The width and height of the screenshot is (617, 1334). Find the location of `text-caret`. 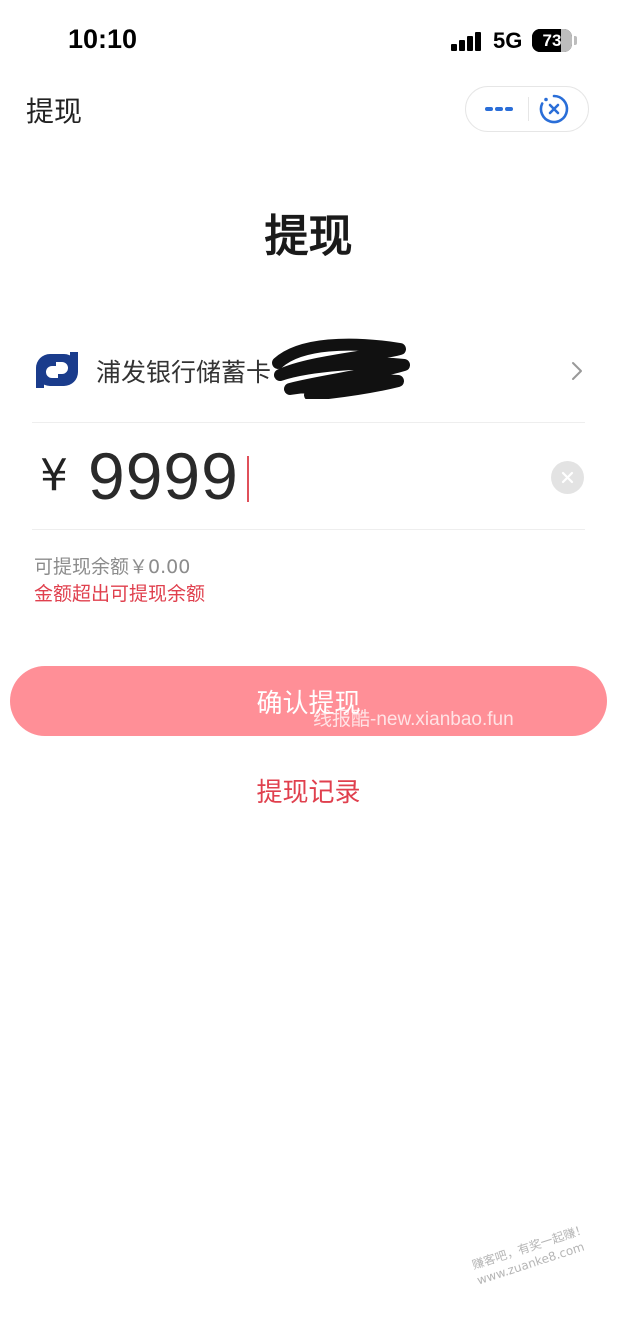

text-caret is located at coordinates (248, 479).